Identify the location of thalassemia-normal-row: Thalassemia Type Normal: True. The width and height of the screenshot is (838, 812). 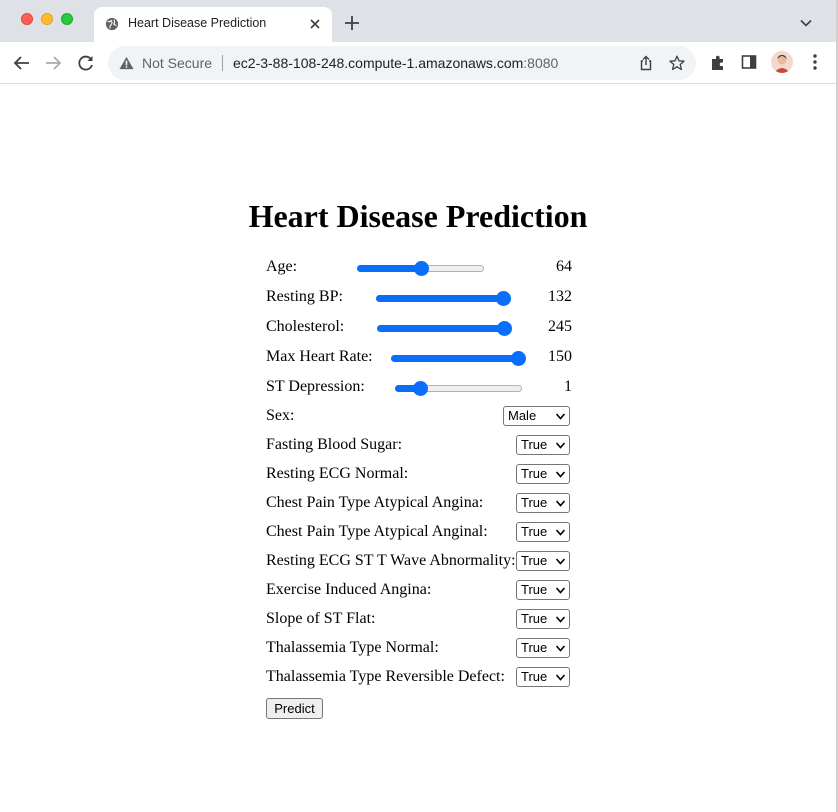
(419, 649).